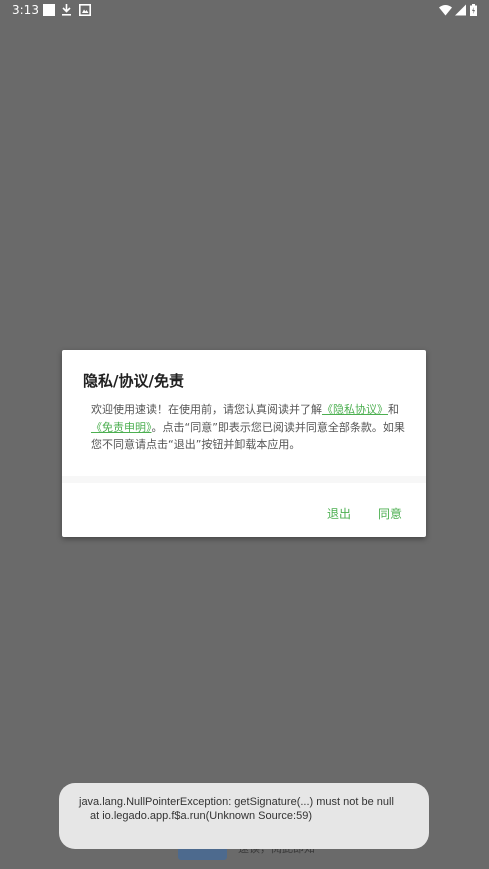  What do you see at coordinates (133, 381) in the screenshot?
I see `dialog-title: 隐私/协议/免责` at bounding box center [133, 381].